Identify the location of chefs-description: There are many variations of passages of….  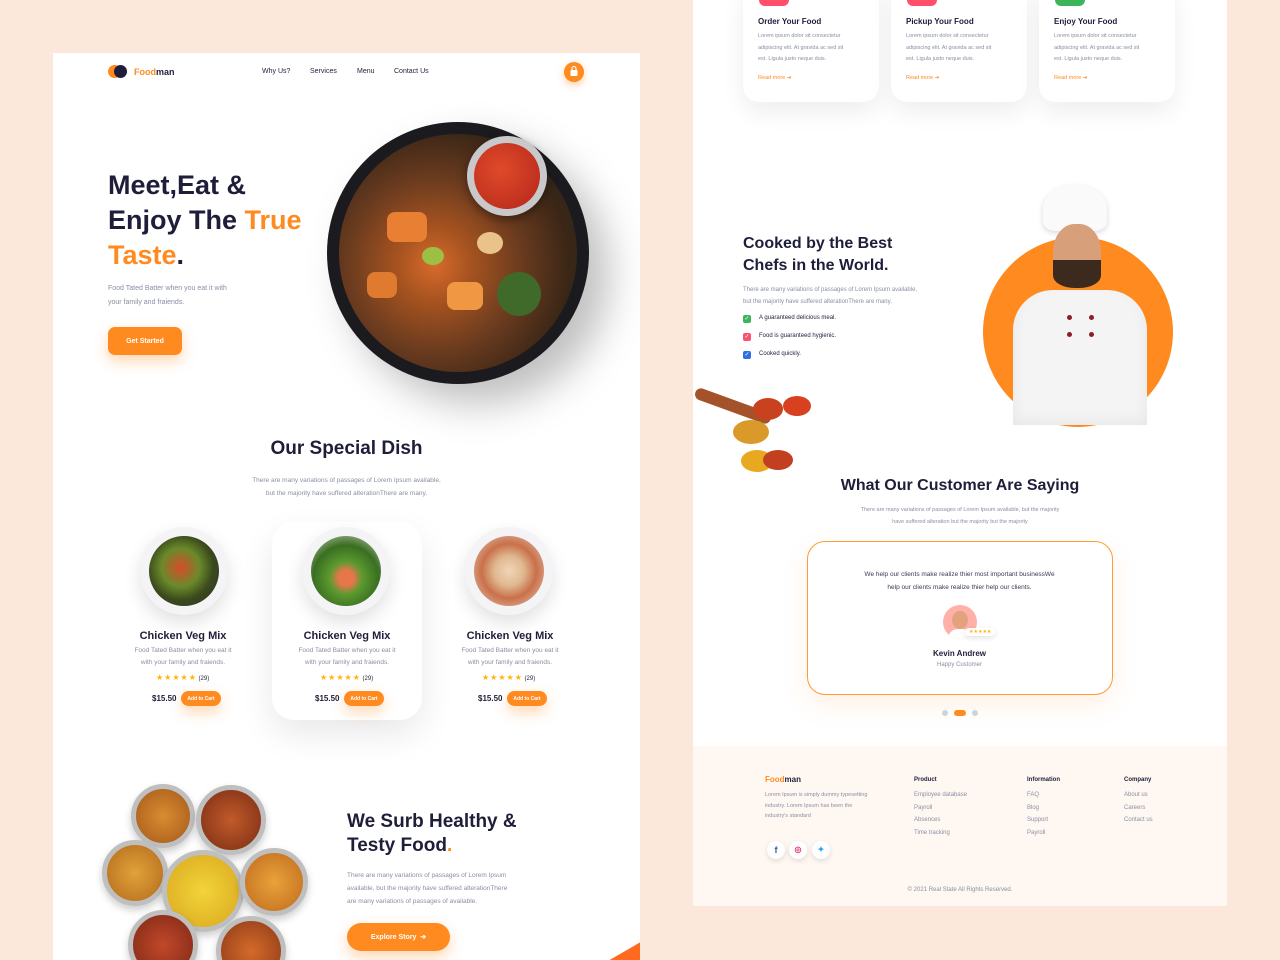
(830, 296).